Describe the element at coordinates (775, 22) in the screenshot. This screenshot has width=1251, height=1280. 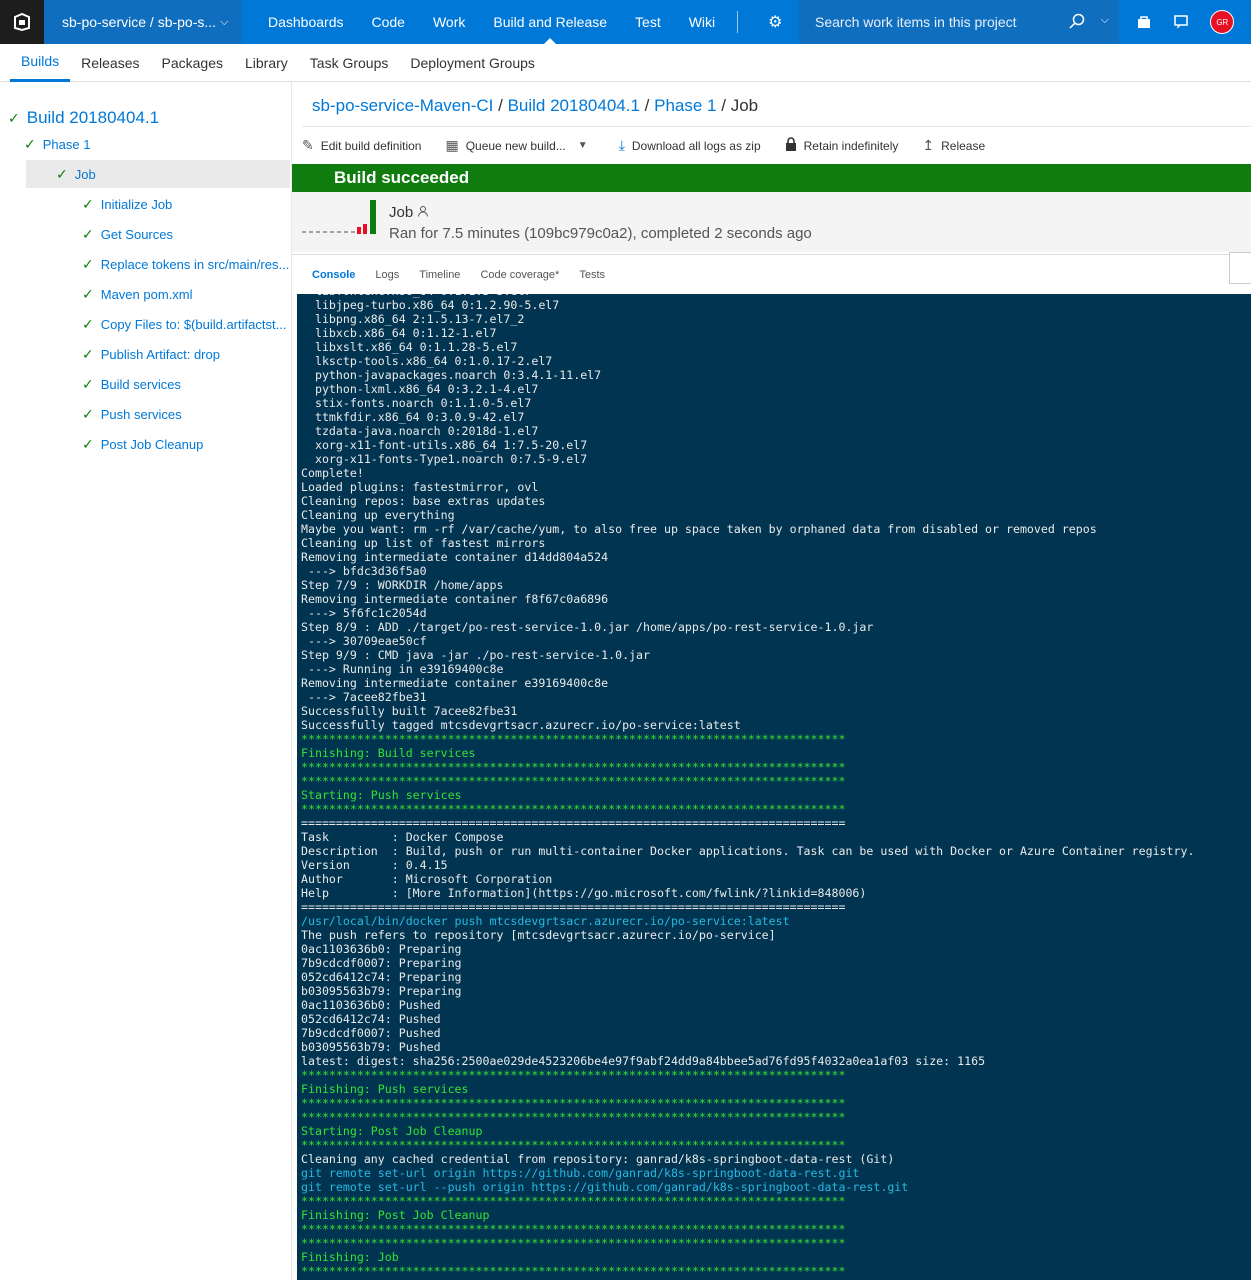
I see `gear-icon: ⚙` at that location.